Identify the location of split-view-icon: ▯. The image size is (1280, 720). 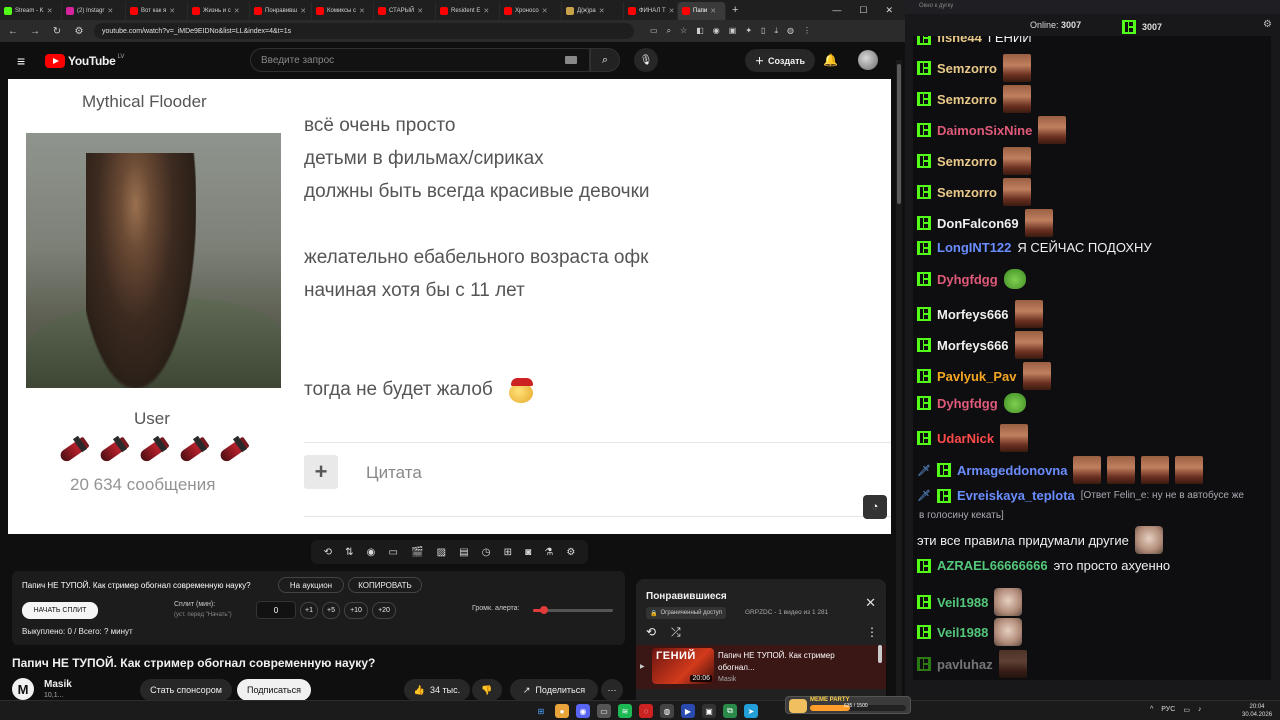
(763, 31).